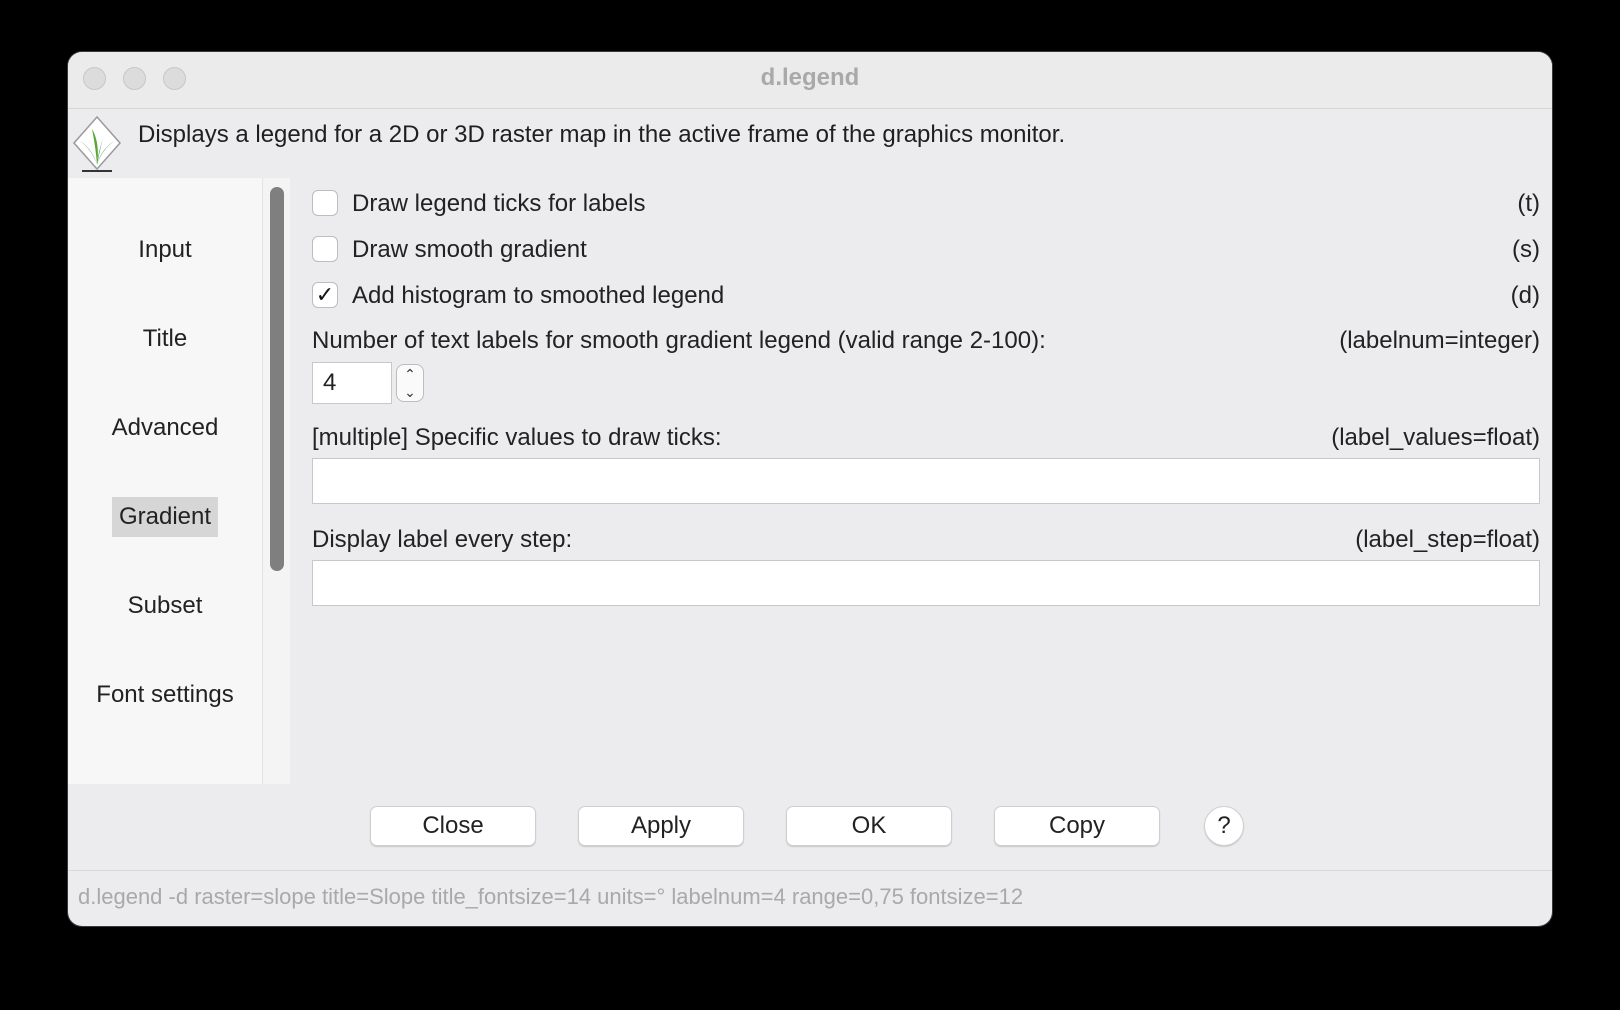 Image resolution: width=1620 pixels, height=1010 pixels. What do you see at coordinates (1435, 437) in the screenshot?
I see `label-values-flag: (label_values=float)` at bounding box center [1435, 437].